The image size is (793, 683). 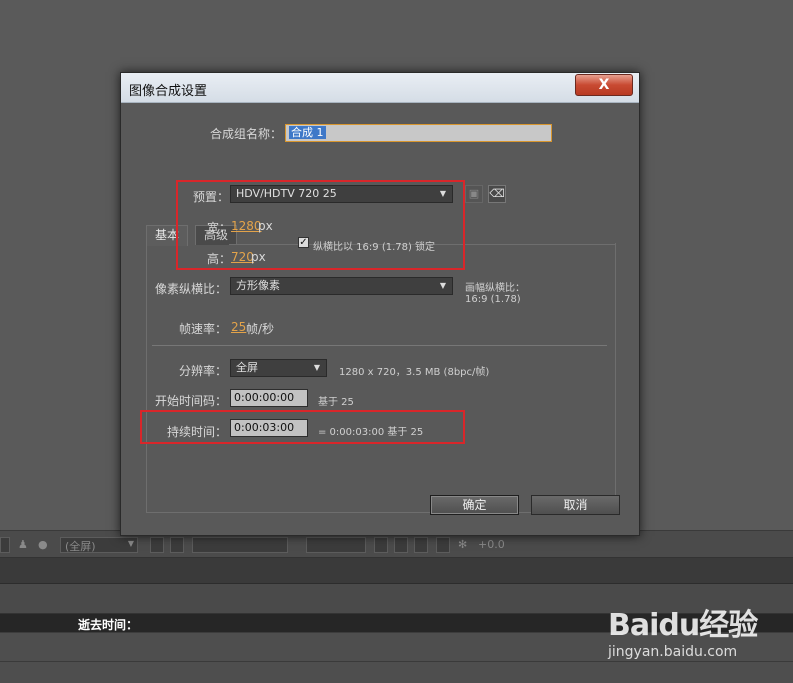 What do you see at coordinates (99, 545) in the screenshot?
I see `resolution-dropdown: (全屏) ▼` at bounding box center [99, 545].